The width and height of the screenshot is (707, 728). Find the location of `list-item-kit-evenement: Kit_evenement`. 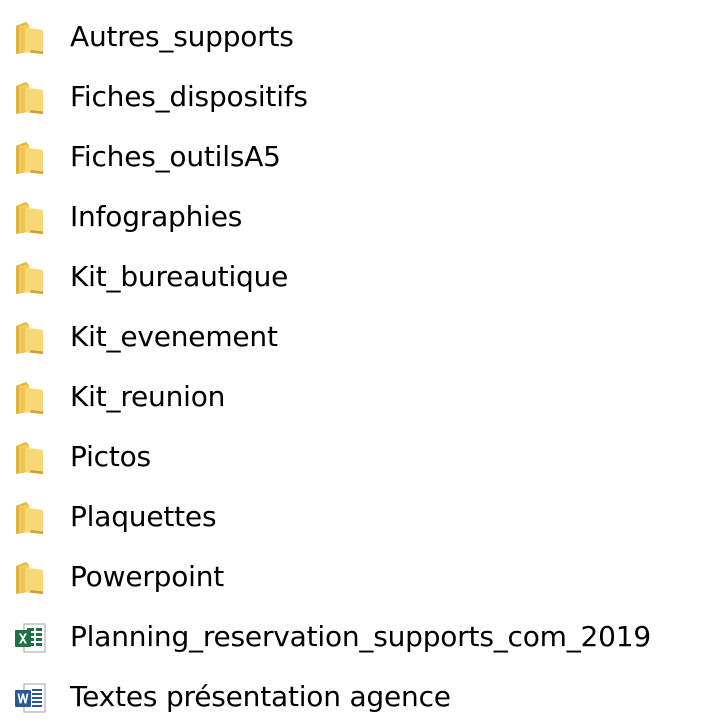

list-item-kit-evenement: Kit_evenement is located at coordinates (353, 338).